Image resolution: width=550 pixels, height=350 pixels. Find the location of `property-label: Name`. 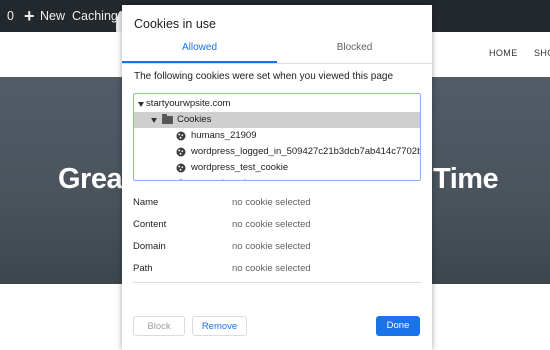

property-label: Name is located at coordinates (146, 202).